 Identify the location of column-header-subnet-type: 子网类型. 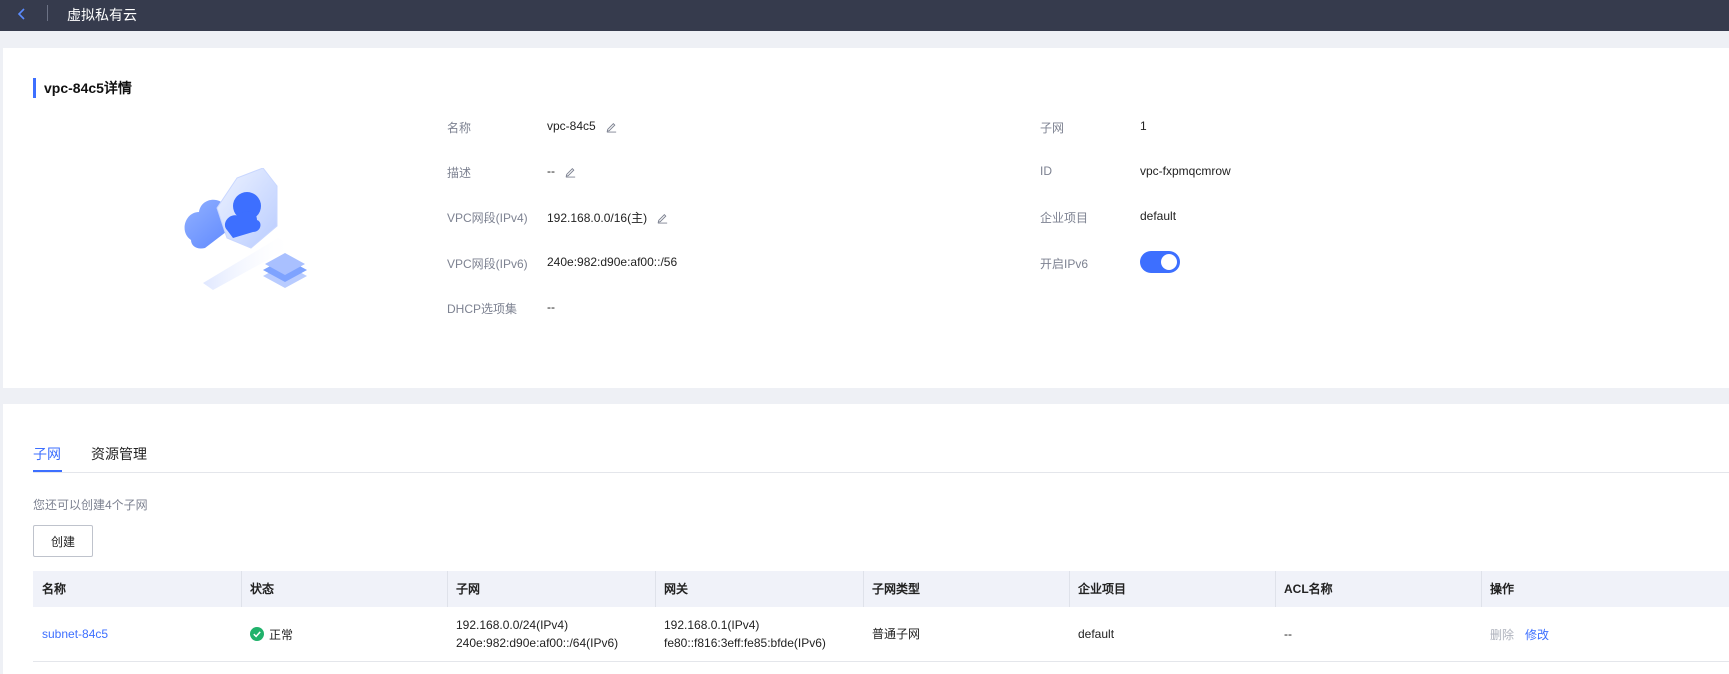
(896, 589).